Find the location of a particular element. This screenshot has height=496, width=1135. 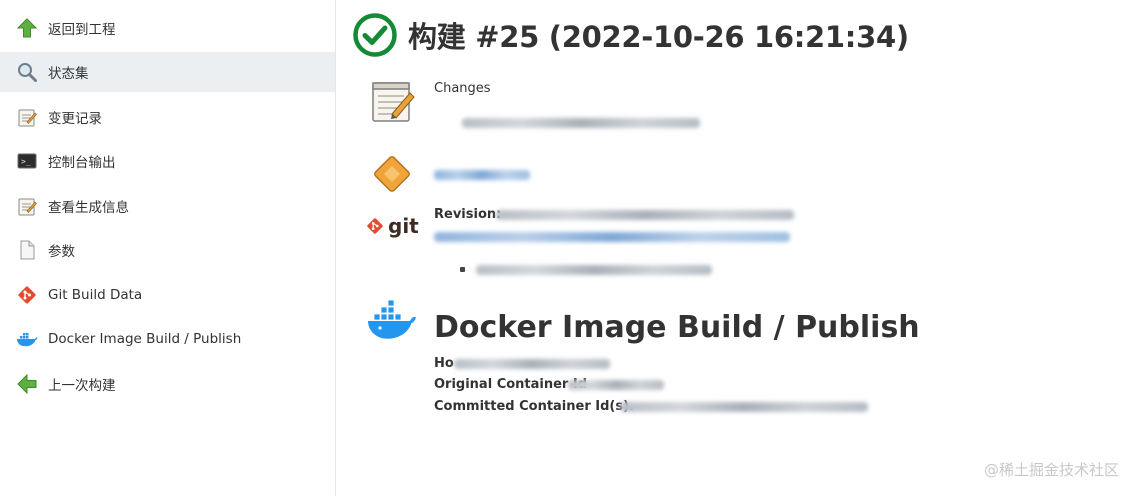

watermark: @稀土掘金技术社区 is located at coordinates (1051, 470).